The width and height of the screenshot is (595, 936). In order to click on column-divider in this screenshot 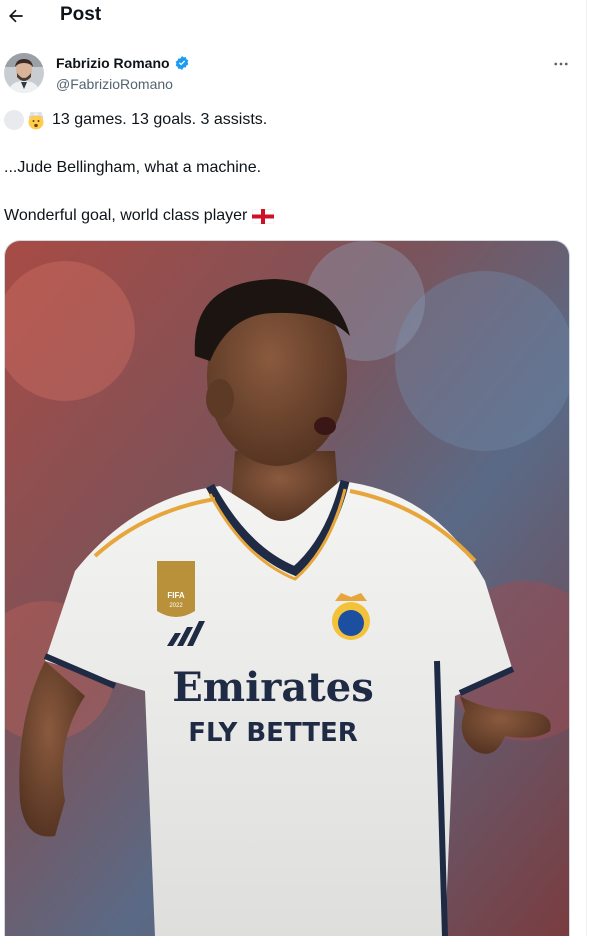, I will do `click(586, 468)`.